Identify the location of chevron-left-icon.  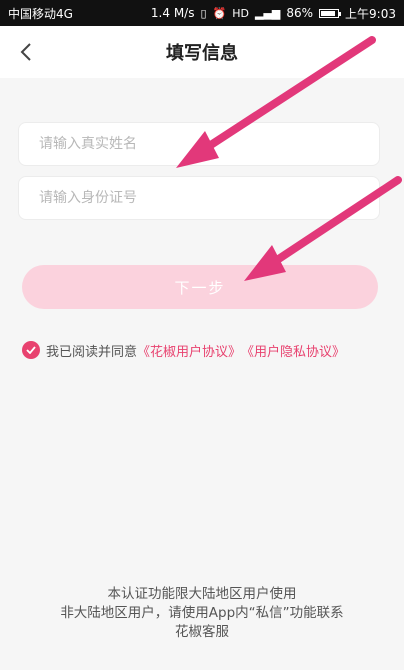
(25, 52).